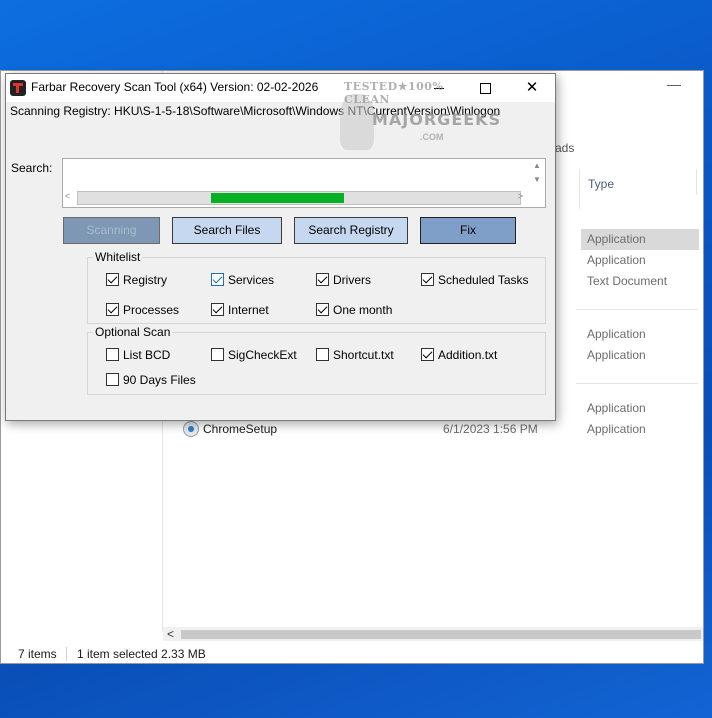  What do you see at coordinates (240, 429) in the screenshot?
I see `file-name: ChromeSetup` at bounding box center [240, 429].